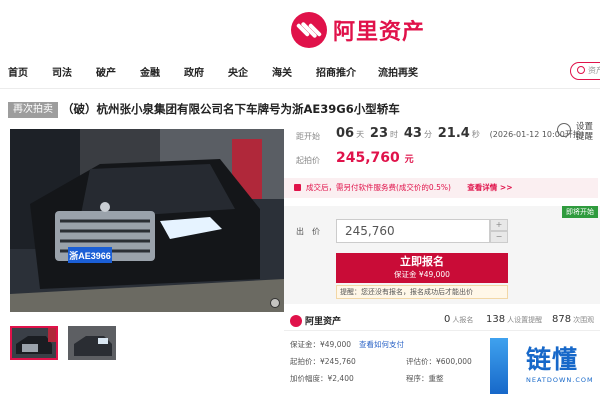 Image resolution: width=600 pixels, height=396 pixels. What do you see at coordinates (321, 344) in the screenshot?
I see `deposit-text: 保证金：¥49,000` at bounding box center [321, 344].